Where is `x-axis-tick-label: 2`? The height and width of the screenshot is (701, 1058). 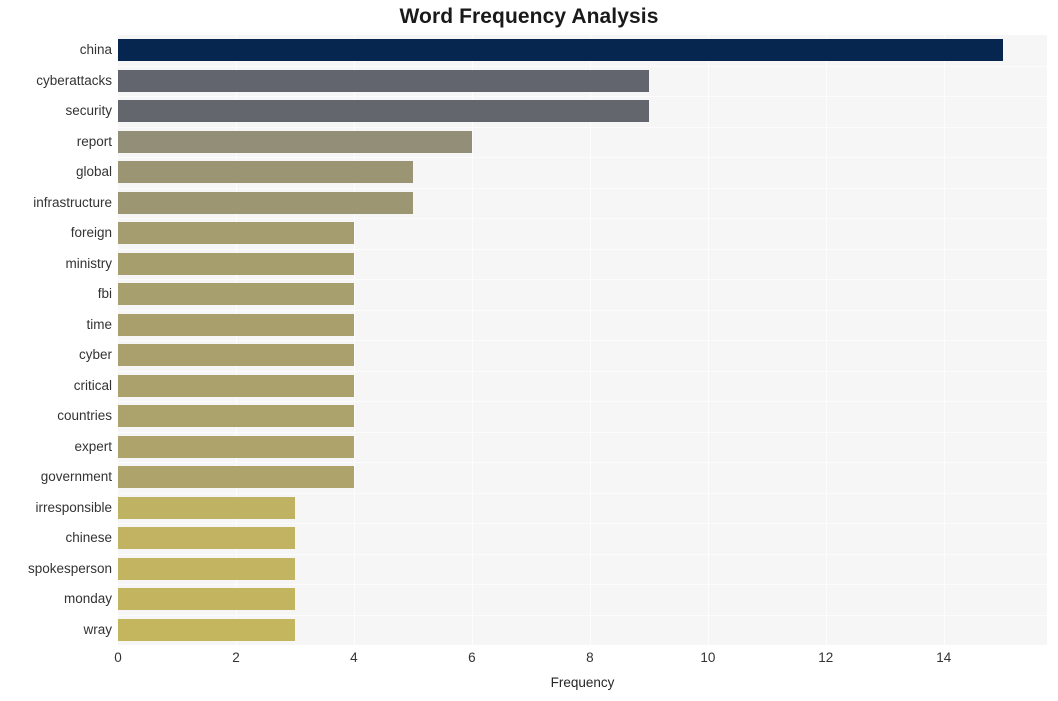
x-axis-tick-label: 2 is located at coordinates (236, 657).